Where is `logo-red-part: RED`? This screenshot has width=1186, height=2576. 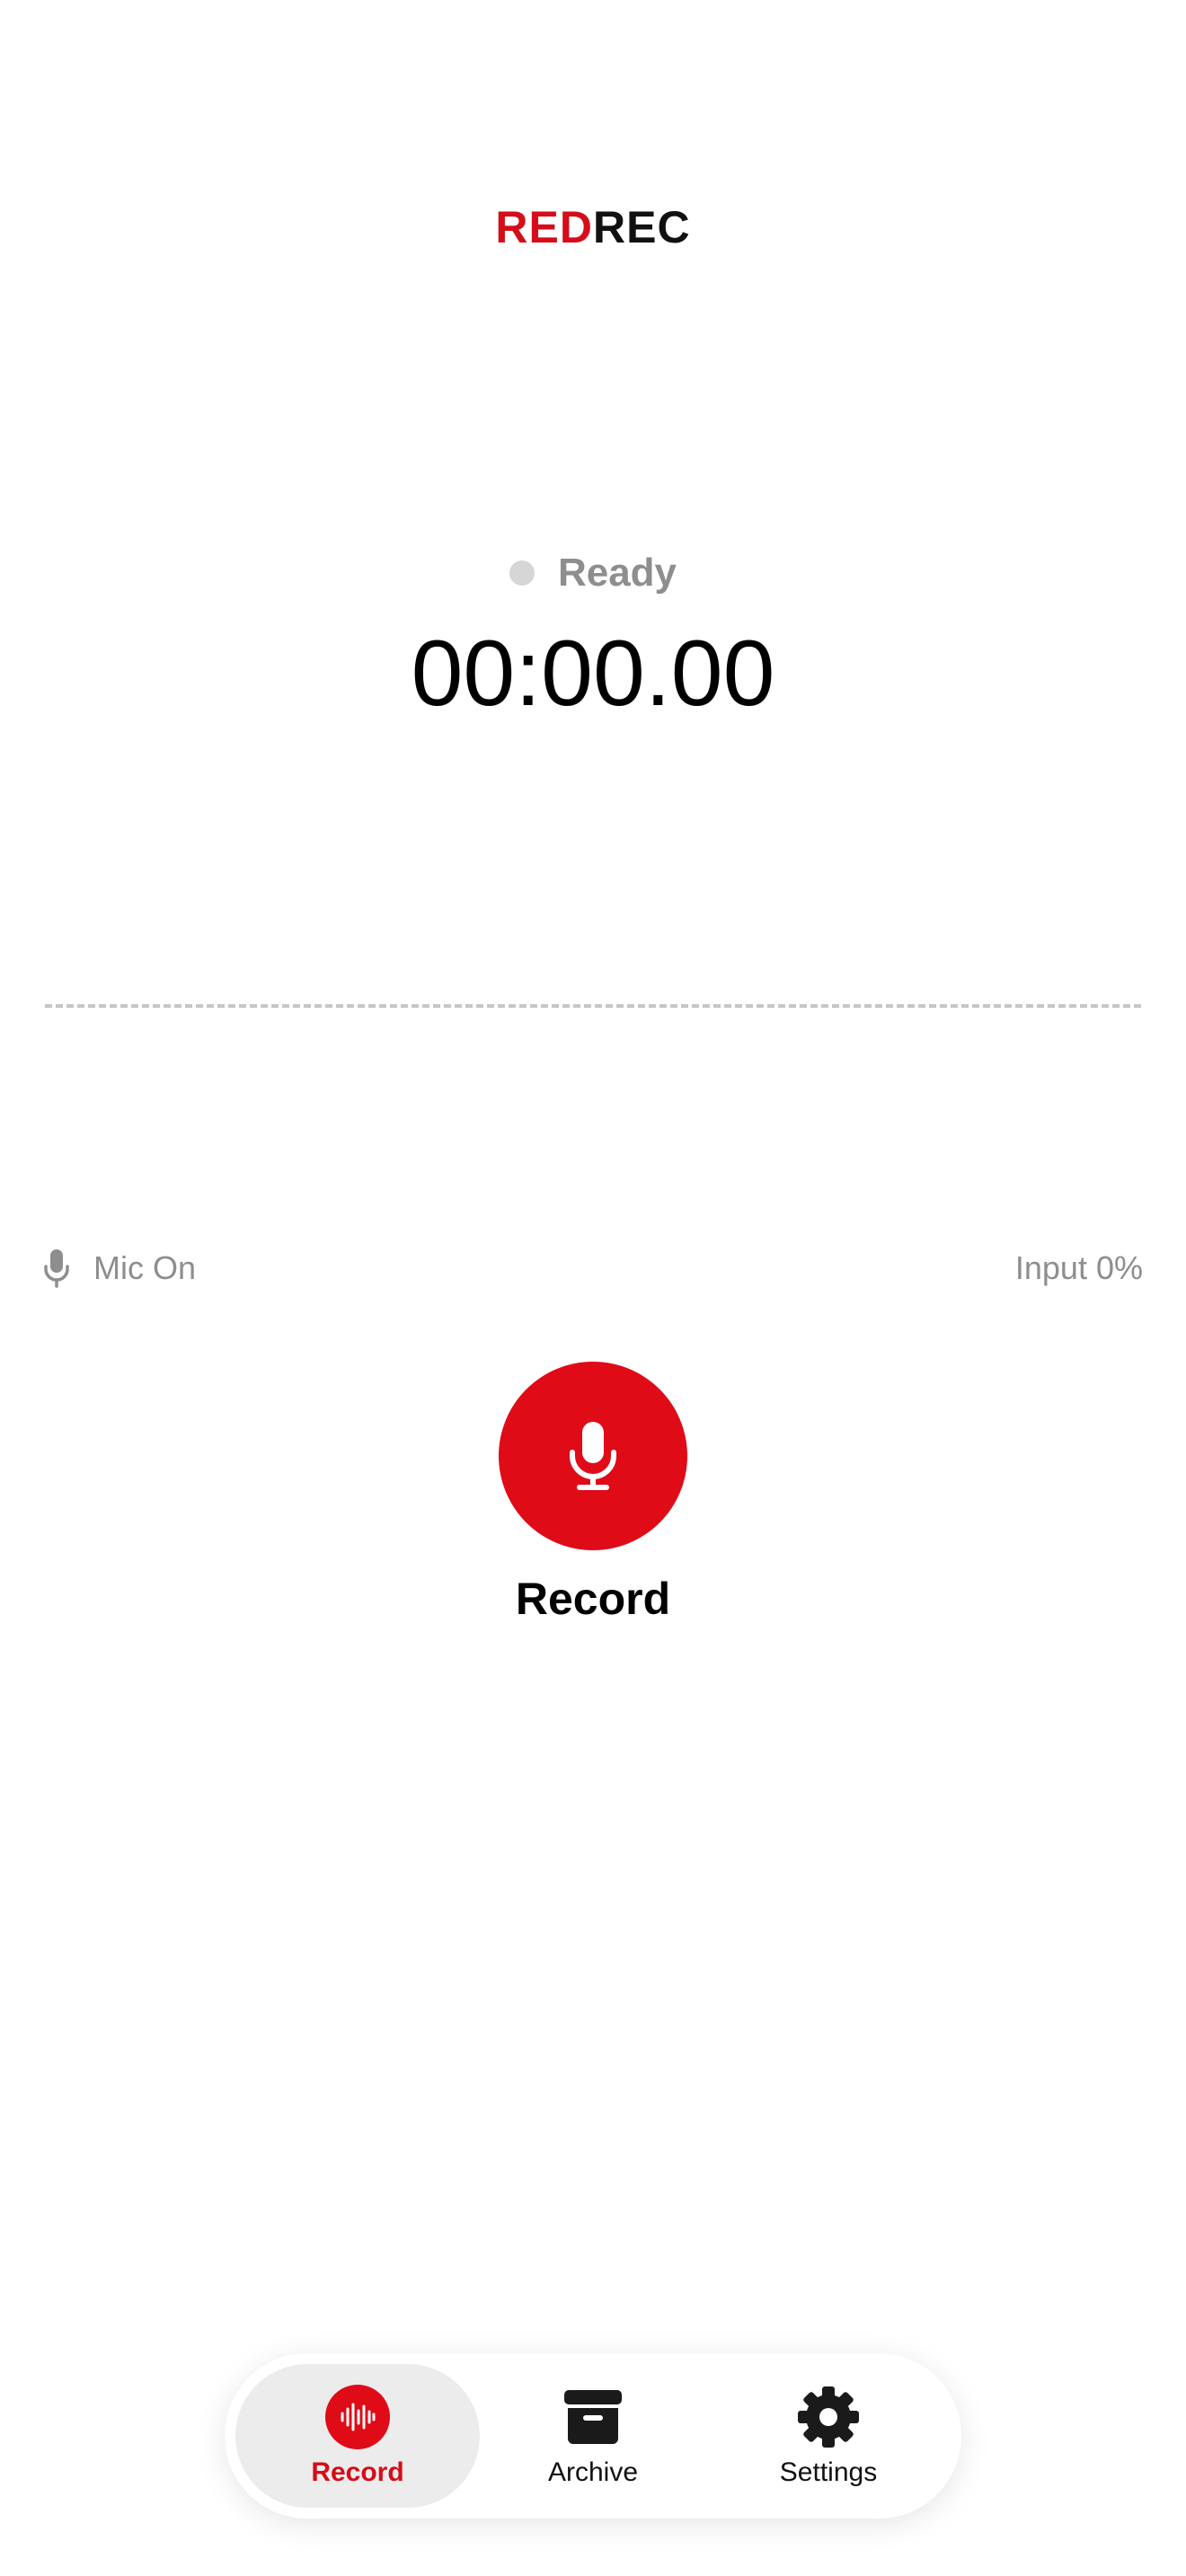
logo-red-part: RED is located at coordinates (544, 227).